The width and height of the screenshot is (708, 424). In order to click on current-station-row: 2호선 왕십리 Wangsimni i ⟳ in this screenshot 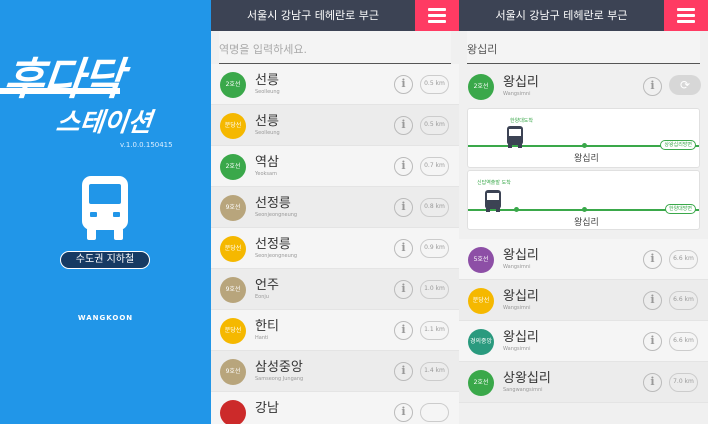, I will do `click(583, 86)`.